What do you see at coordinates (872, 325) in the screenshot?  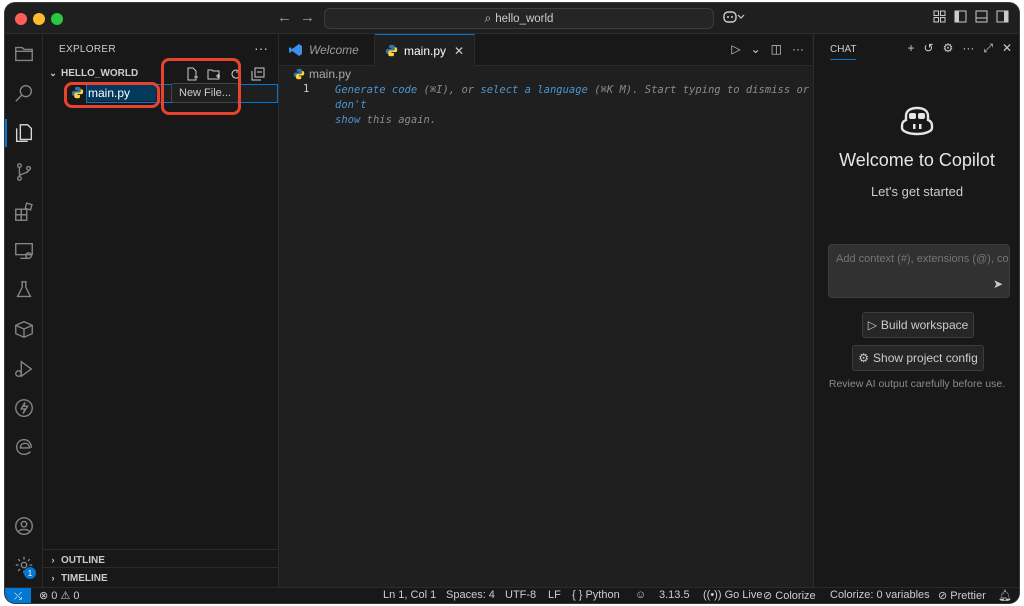 I see `play-icon: ▷` at bounding box center [872, 325].